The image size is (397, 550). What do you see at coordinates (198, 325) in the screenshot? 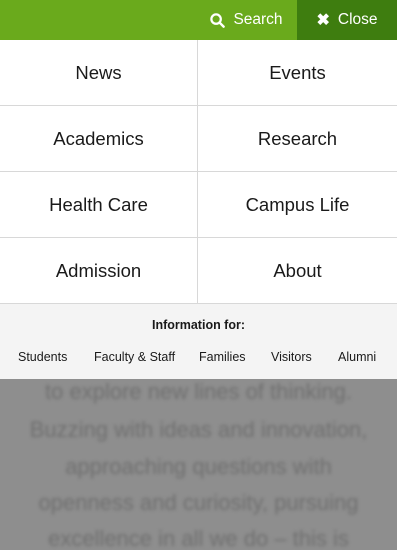
I see `information-for-heading: Information for:` at bounding box center [198, 325].